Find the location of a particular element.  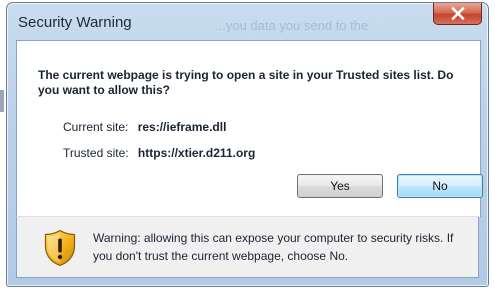

current-site-row: Current site: res://ieframe.dll is located at coordinates (144, 127).